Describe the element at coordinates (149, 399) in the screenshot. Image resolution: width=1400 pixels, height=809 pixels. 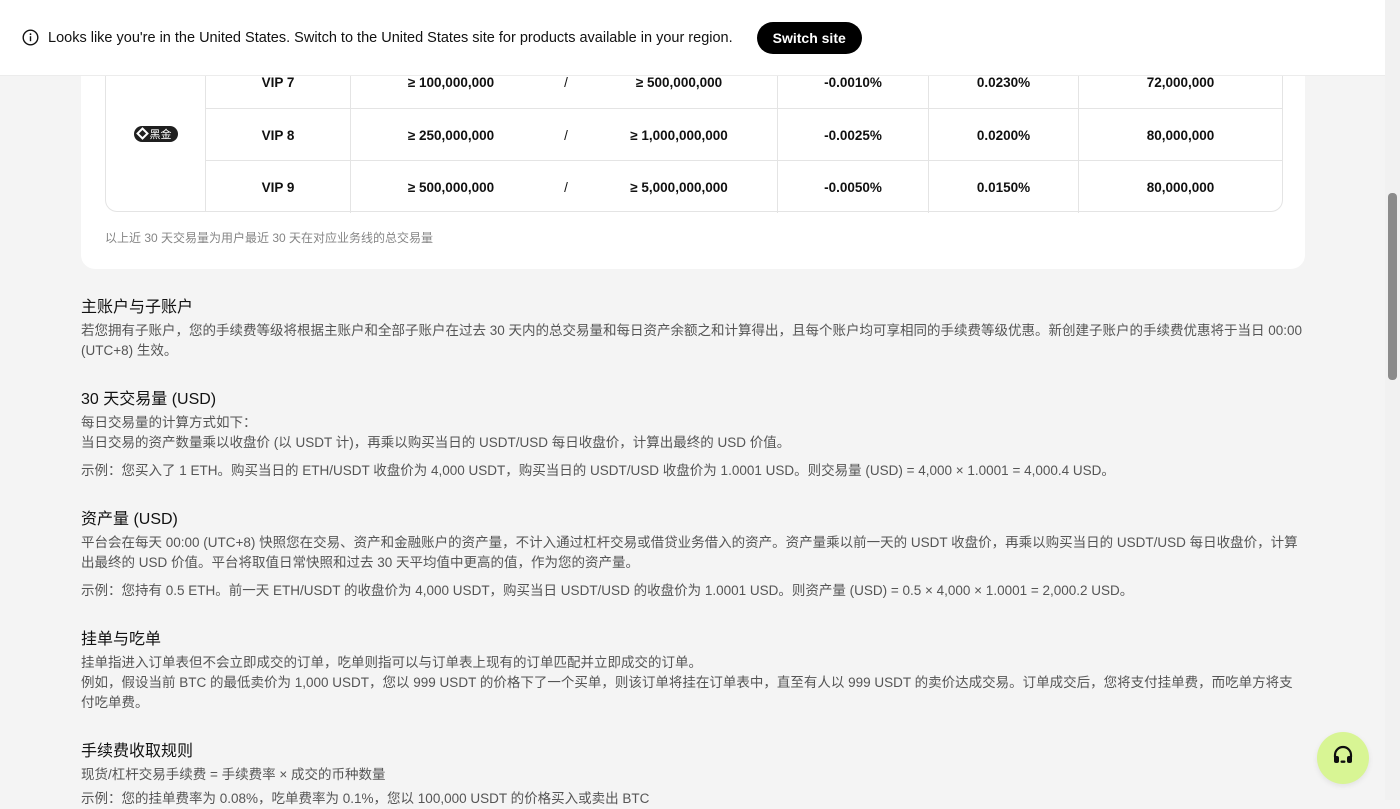
I see `section-title-volume: 30 天交易量 (USD)` at that location.